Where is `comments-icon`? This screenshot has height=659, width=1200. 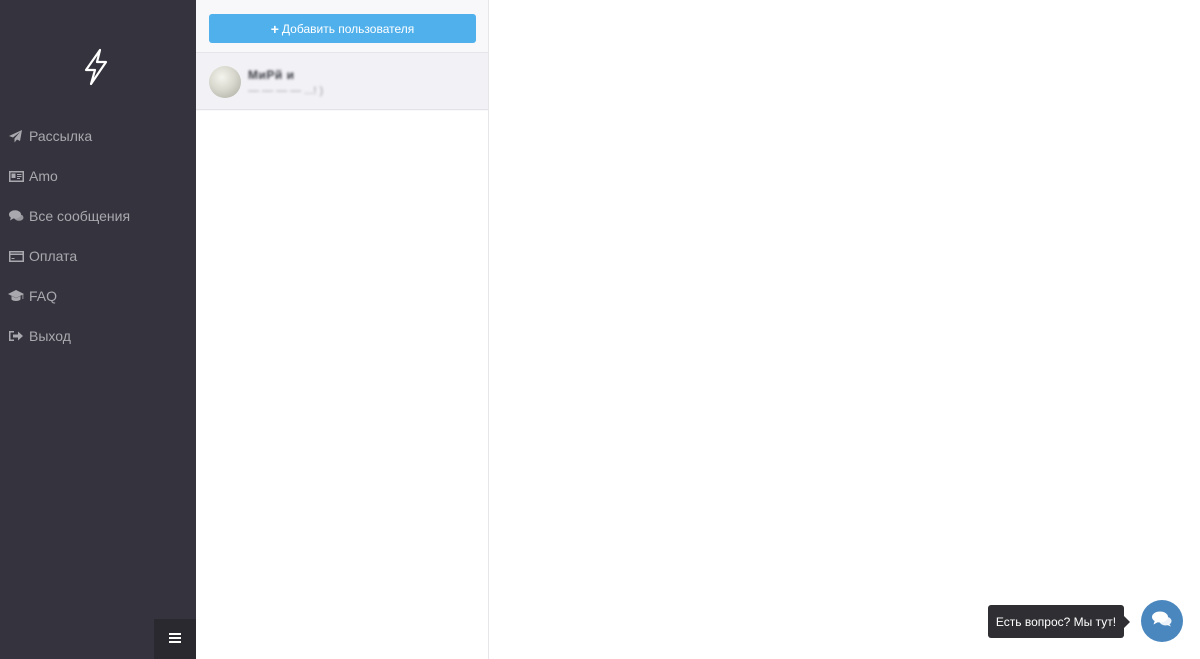
comments-icon is located at coordinates (16, 216).